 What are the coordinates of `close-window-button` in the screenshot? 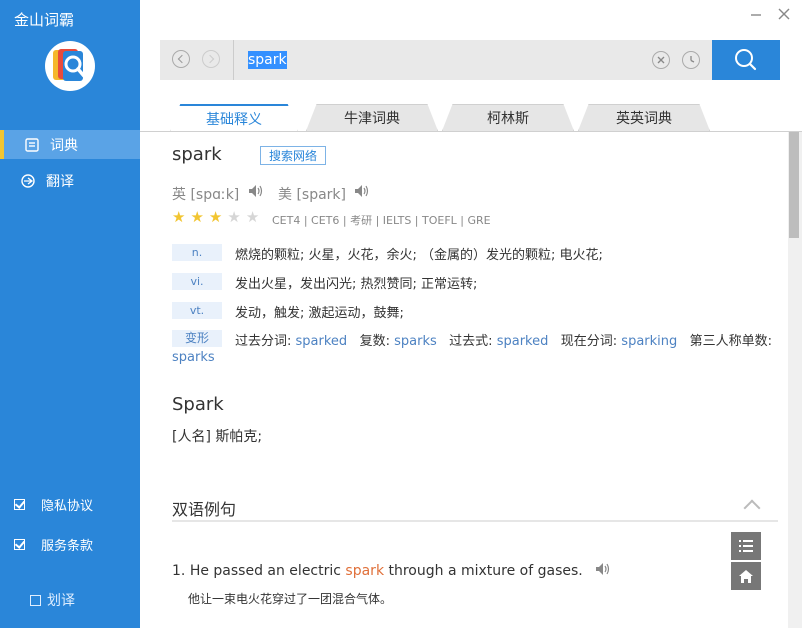 It's located at (784, 14).